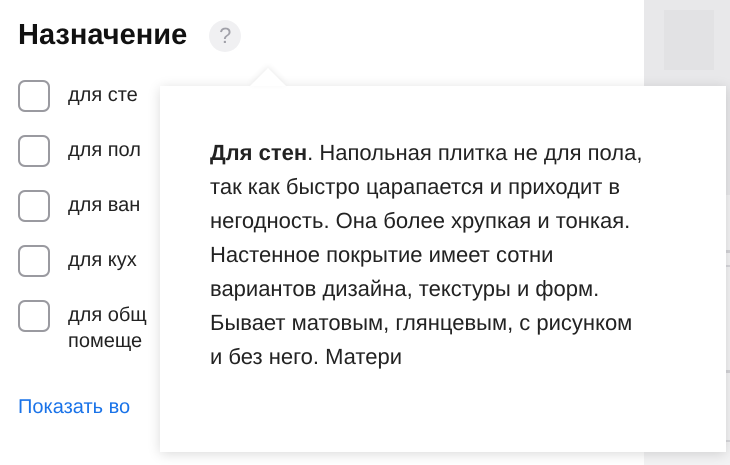  I want to click on checkbox-label: для ван, so click(104, 205).